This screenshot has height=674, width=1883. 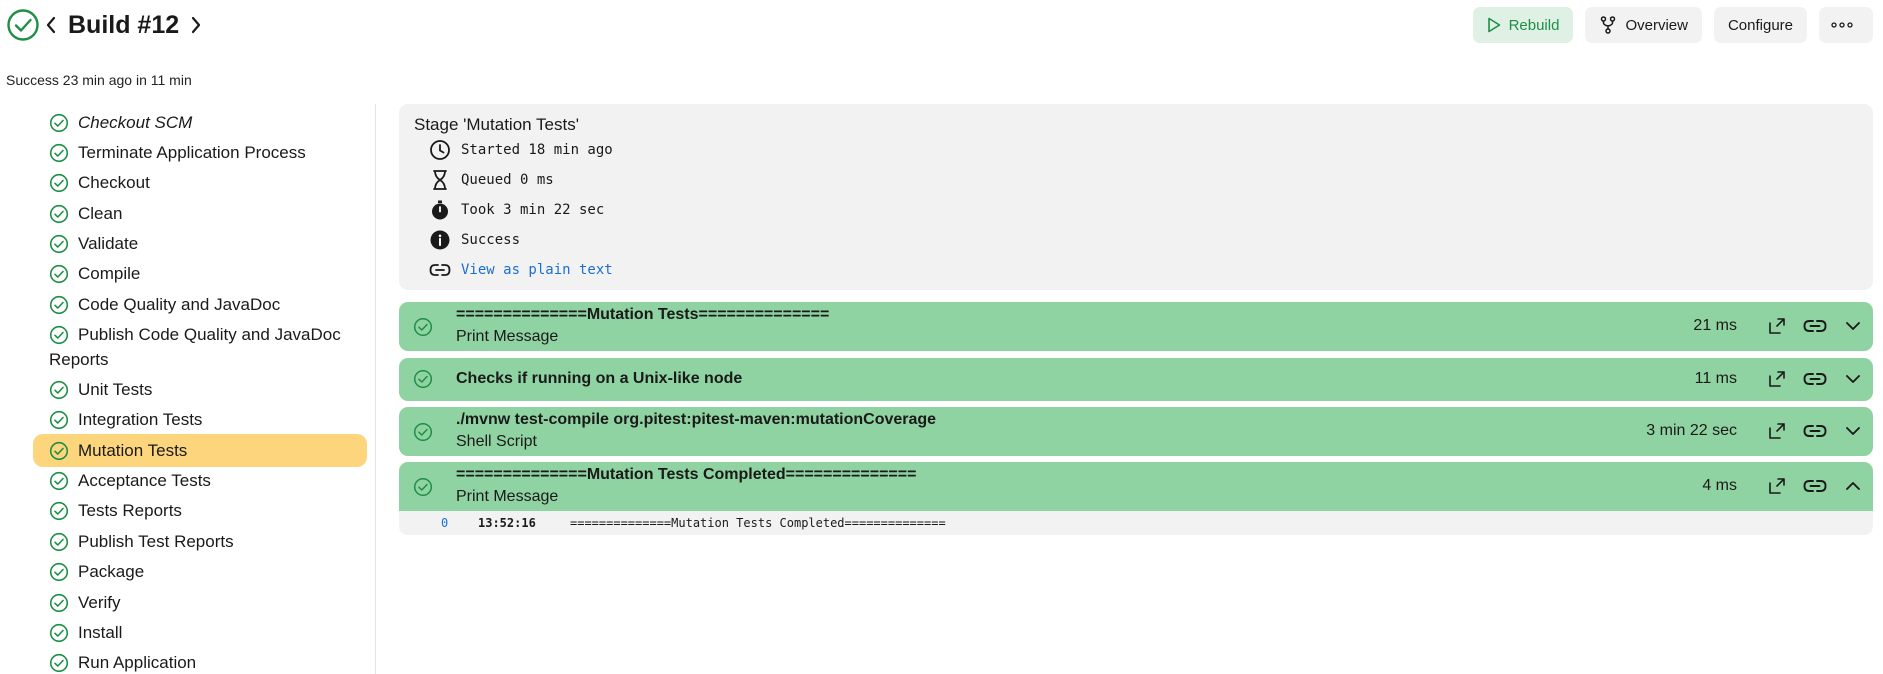 I want to click on stage-item-tests-reports: Tests Reports, so click(x=200, y=510).